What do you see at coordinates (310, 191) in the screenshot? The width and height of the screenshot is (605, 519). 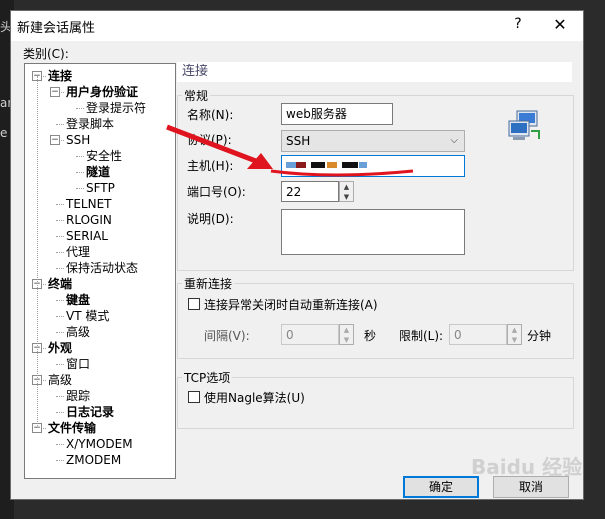 I see `port-input: 22` at bounding box center [310, 191].